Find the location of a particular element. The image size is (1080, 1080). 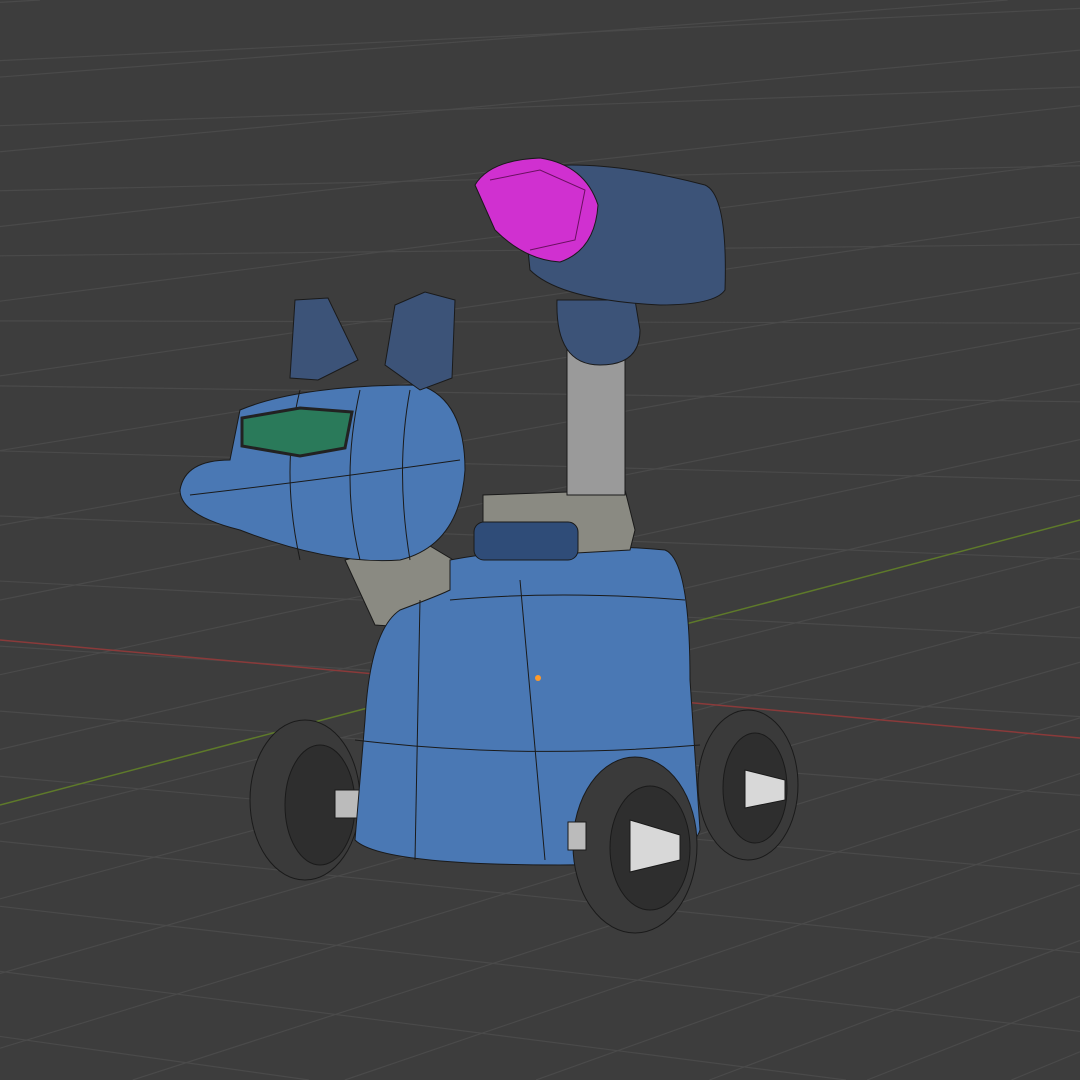

ear-left is located at coordinates (324, 339).